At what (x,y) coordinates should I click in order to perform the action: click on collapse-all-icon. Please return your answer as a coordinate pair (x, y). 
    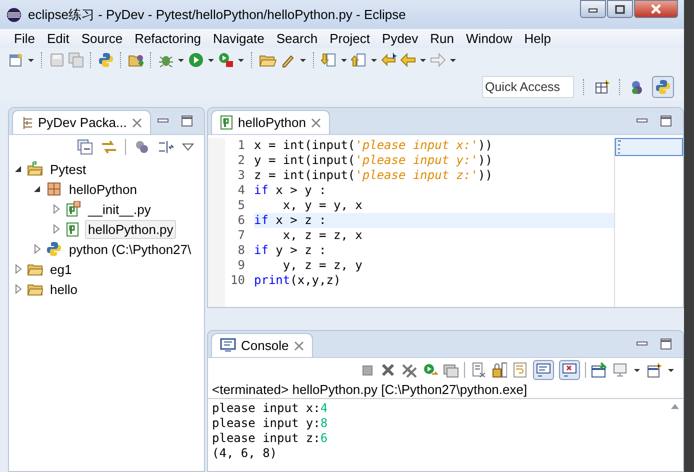
    Looking at the image, I should click on (85, 147).